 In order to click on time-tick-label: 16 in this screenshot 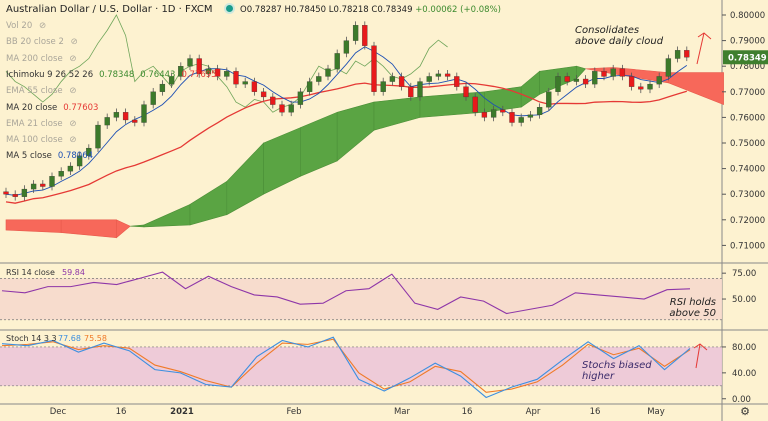, I will do `click(121, 412)`.